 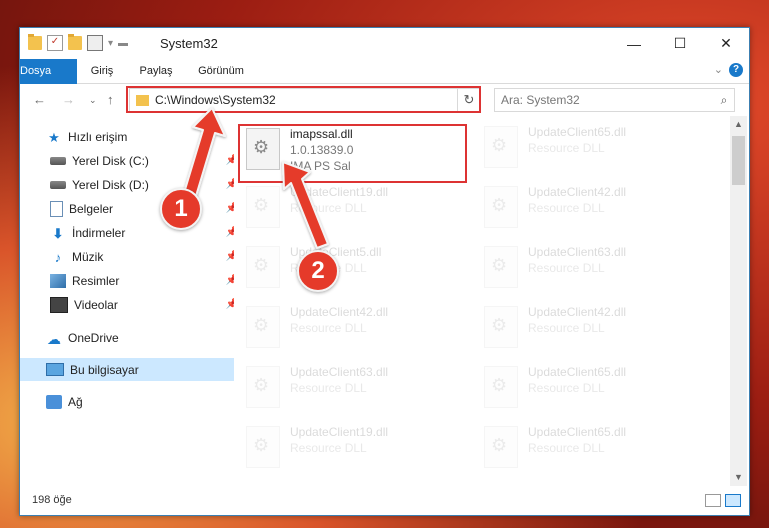 I want to click on callout-badge-2: 2, so click(x=318, y=271).